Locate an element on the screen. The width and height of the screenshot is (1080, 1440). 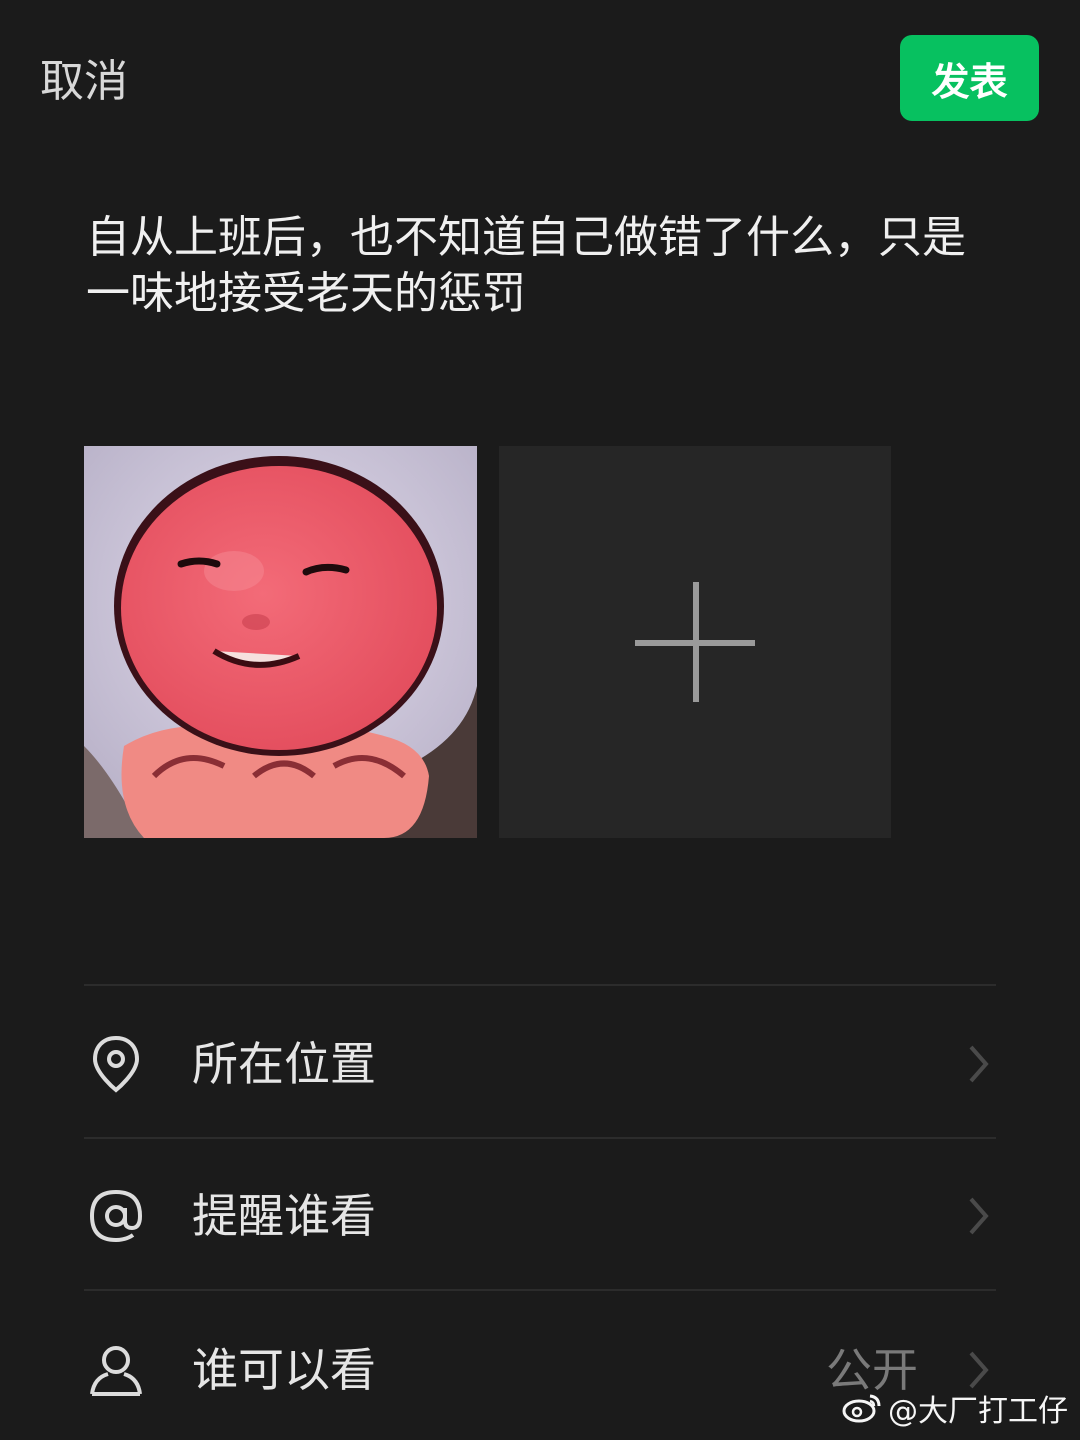
publish-button: 发表 is located at coordinates (969, 78).